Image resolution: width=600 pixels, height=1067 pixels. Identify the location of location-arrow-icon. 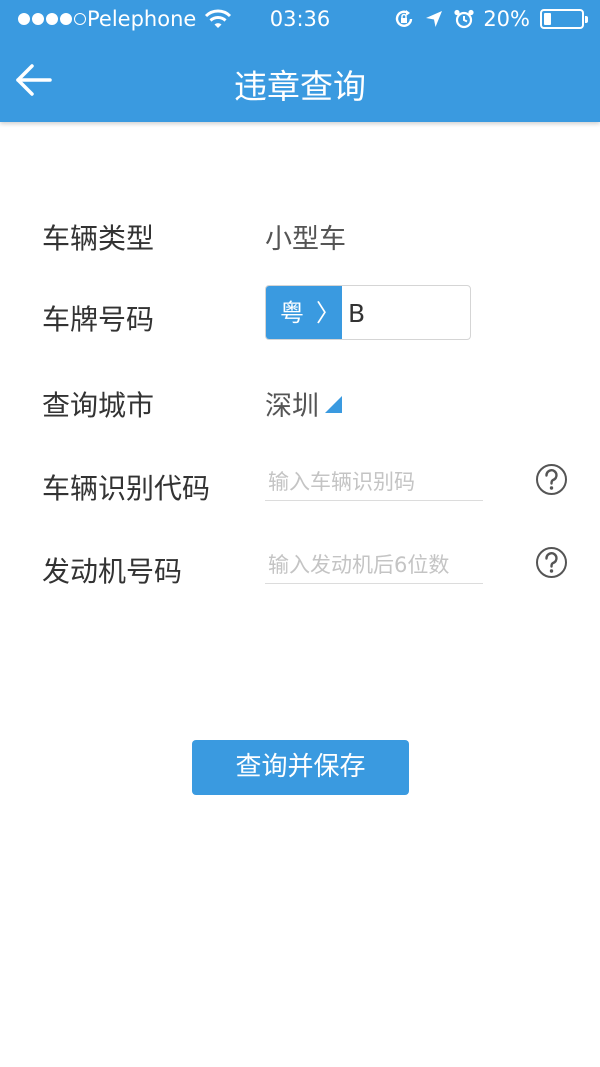
(434, 19).